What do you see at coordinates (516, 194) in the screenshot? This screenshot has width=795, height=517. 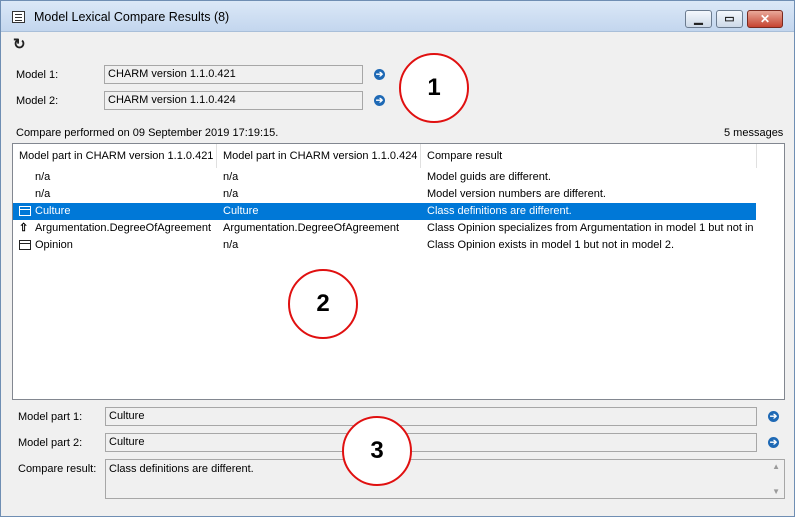 I see `row-result: Model version numbers are different.` at bounding box center [516, 194].